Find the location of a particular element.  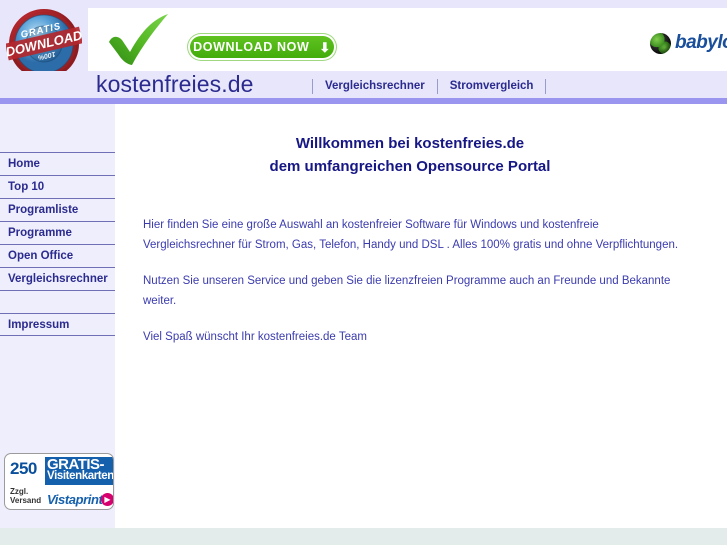

sidebar-item-programme: Programme is located at coordinates (57, 232).